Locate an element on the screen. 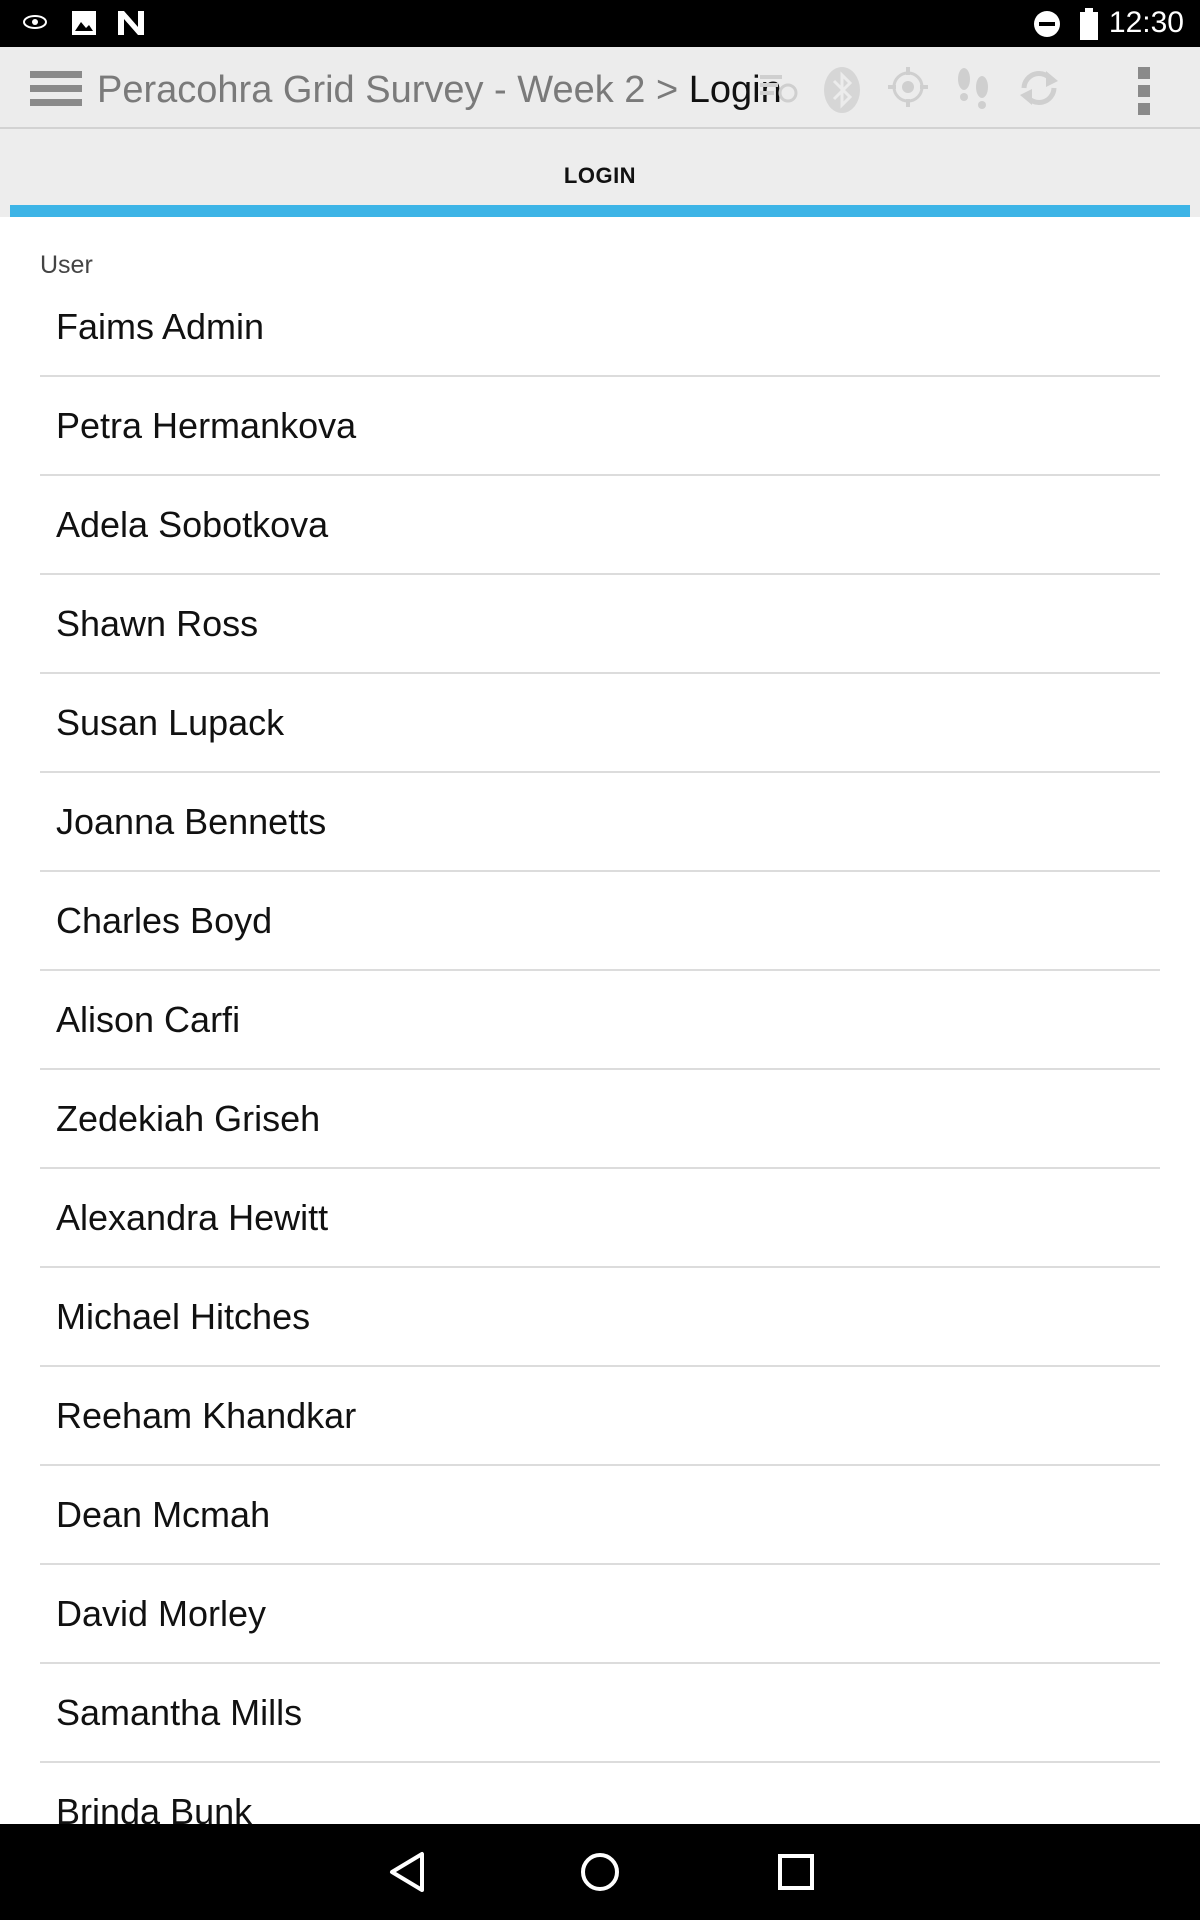 The height and width of the screenshot is (1920, 1200). list-item: Dean Mcmah is located at coordinates (600, 1515).